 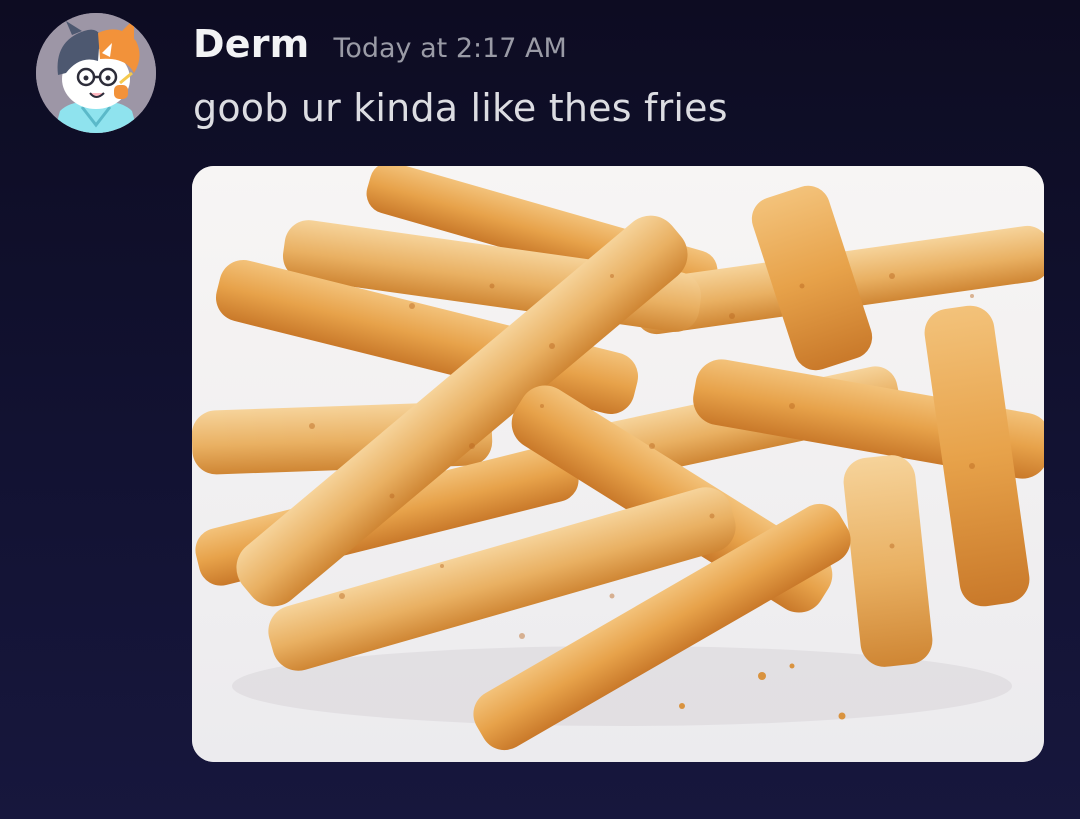 I want to click on message-content: goob ur kinda like thes fries, so click(x=460, y=108).